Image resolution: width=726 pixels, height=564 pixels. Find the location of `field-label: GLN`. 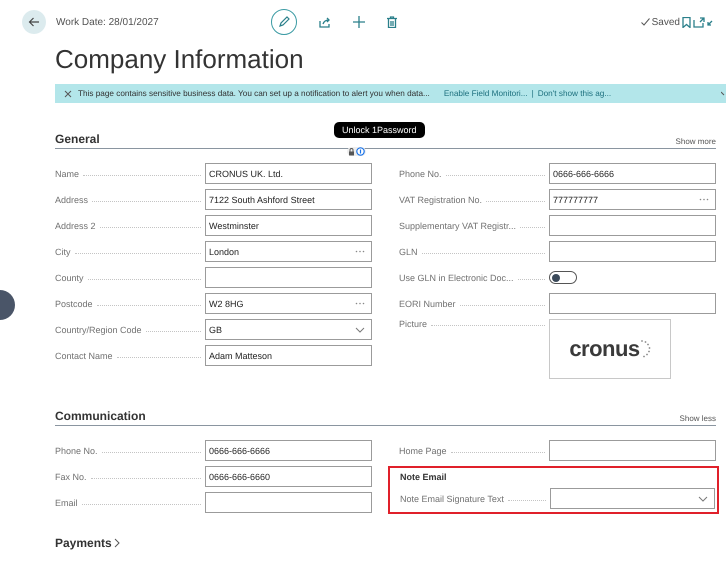

field-label: GLN is located at coordinates (408, 251).